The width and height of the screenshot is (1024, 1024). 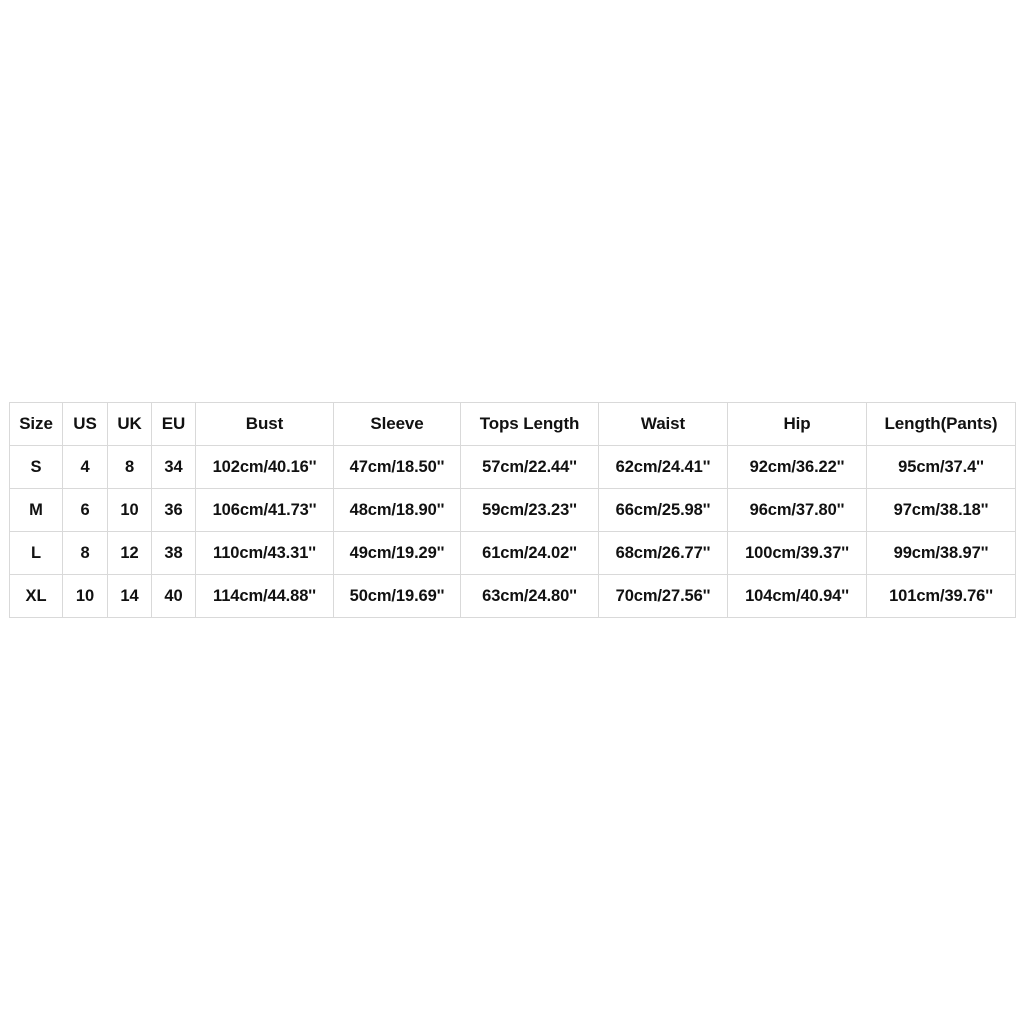 I want to click on cell-uk: 10, so click(x=129, y=510).